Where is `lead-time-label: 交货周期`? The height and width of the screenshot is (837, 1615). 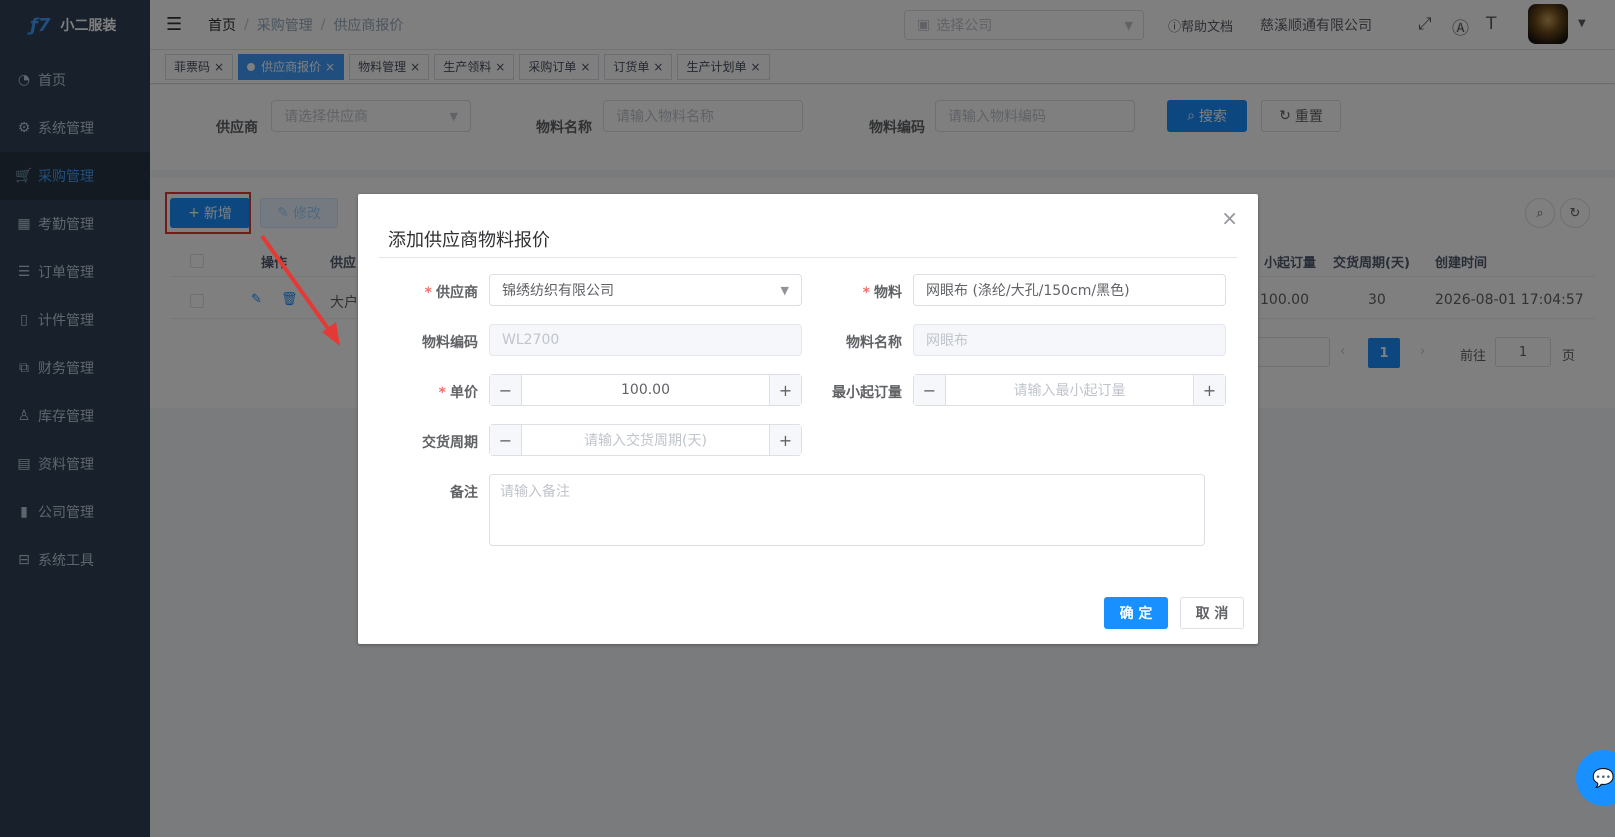
lead-time-label: 交货周期 is located at coordinates (450, 443).